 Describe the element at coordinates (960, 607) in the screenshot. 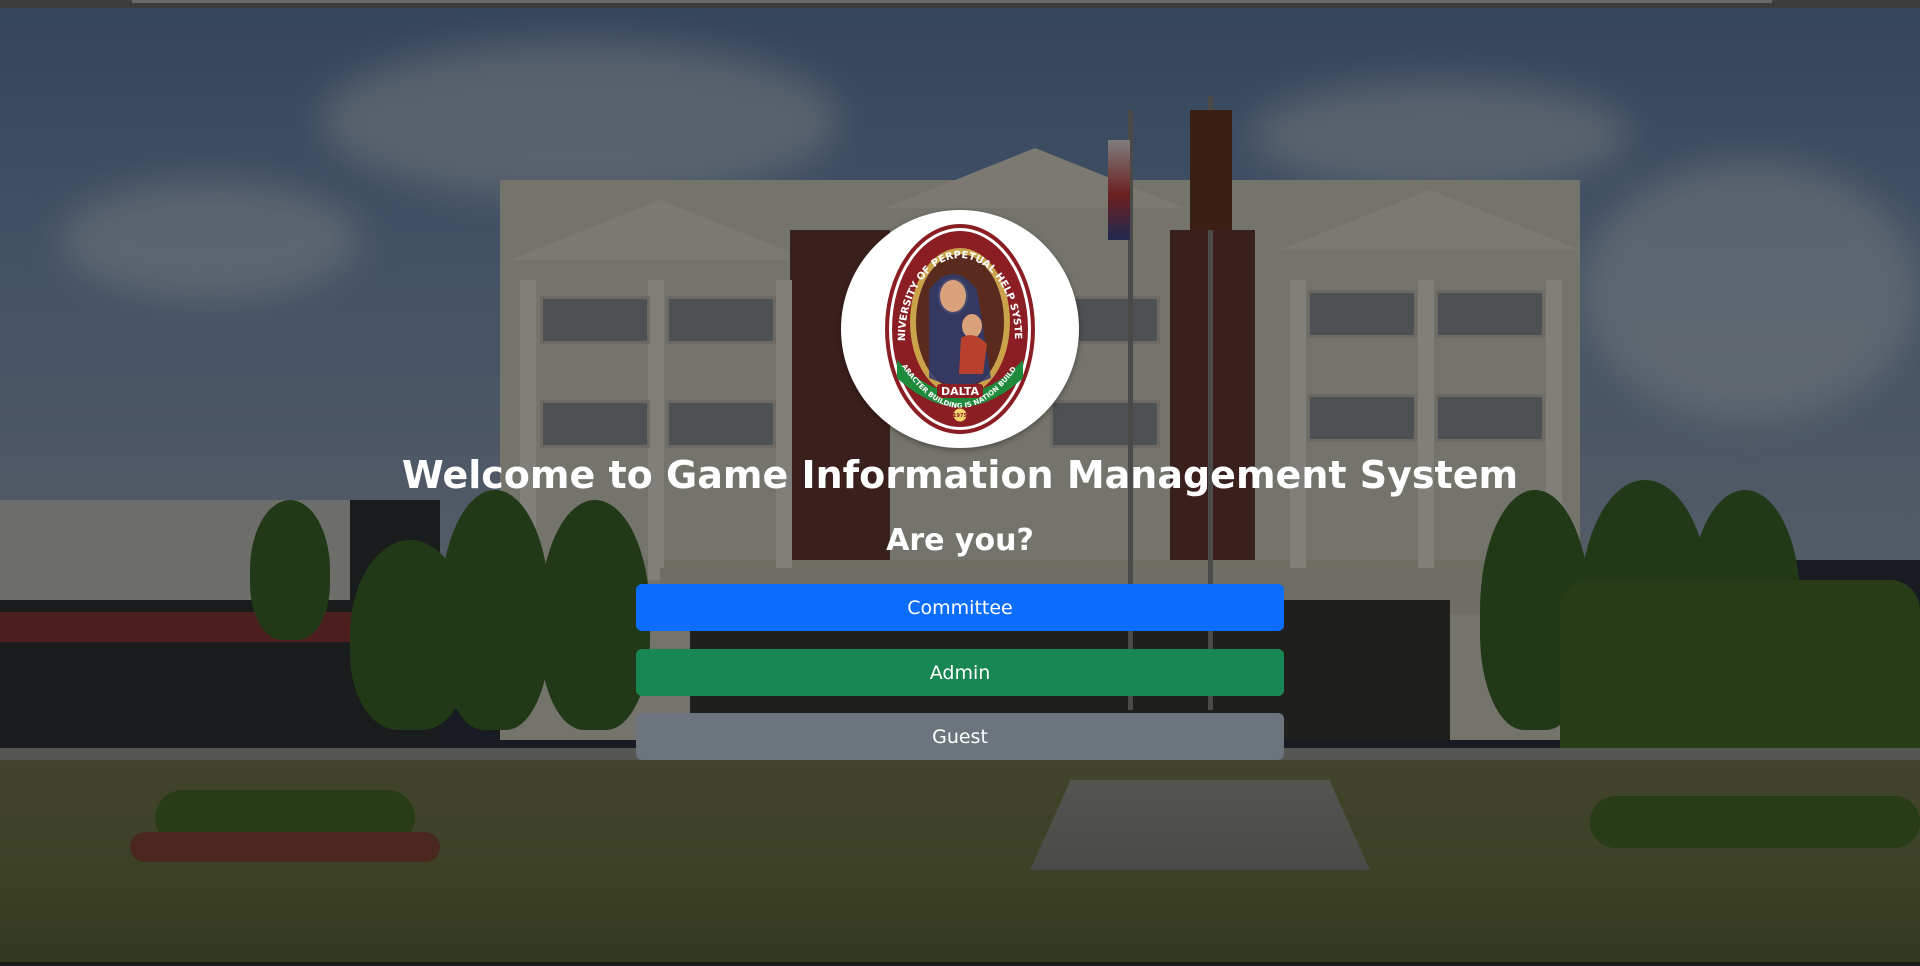

I see `committee-button: Committee` at that location.